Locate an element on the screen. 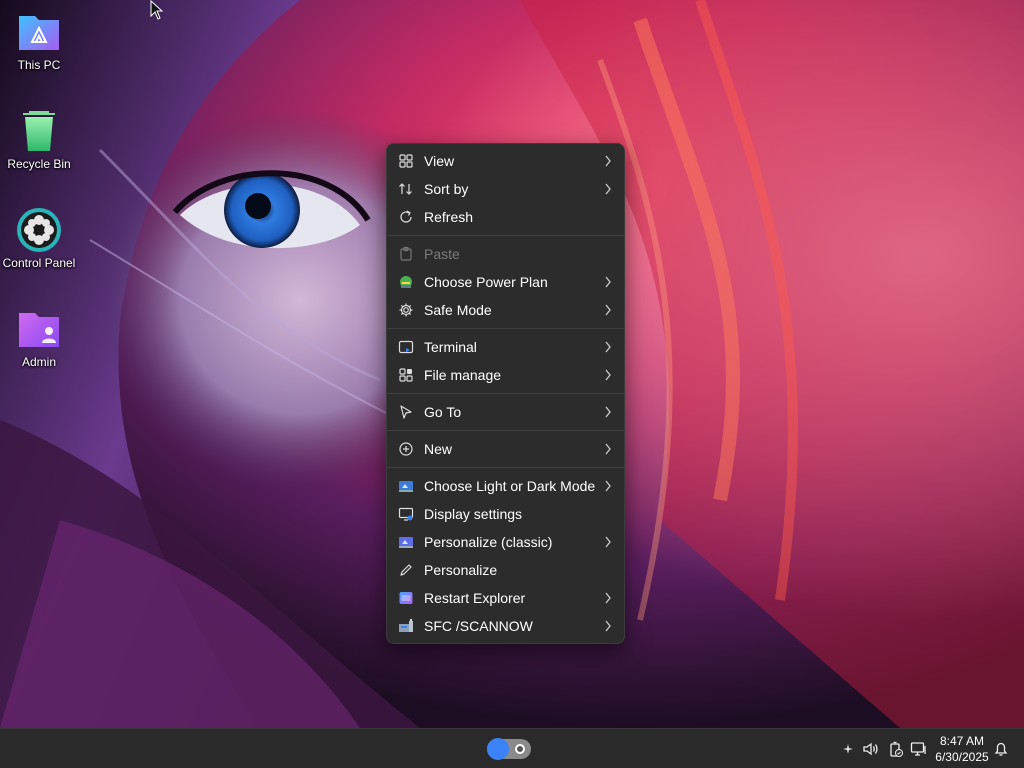 Image resolution: width=1024 pixels, height=768 pixels. clock-date: 6/30/2025 is located at coordinates (962, 757).